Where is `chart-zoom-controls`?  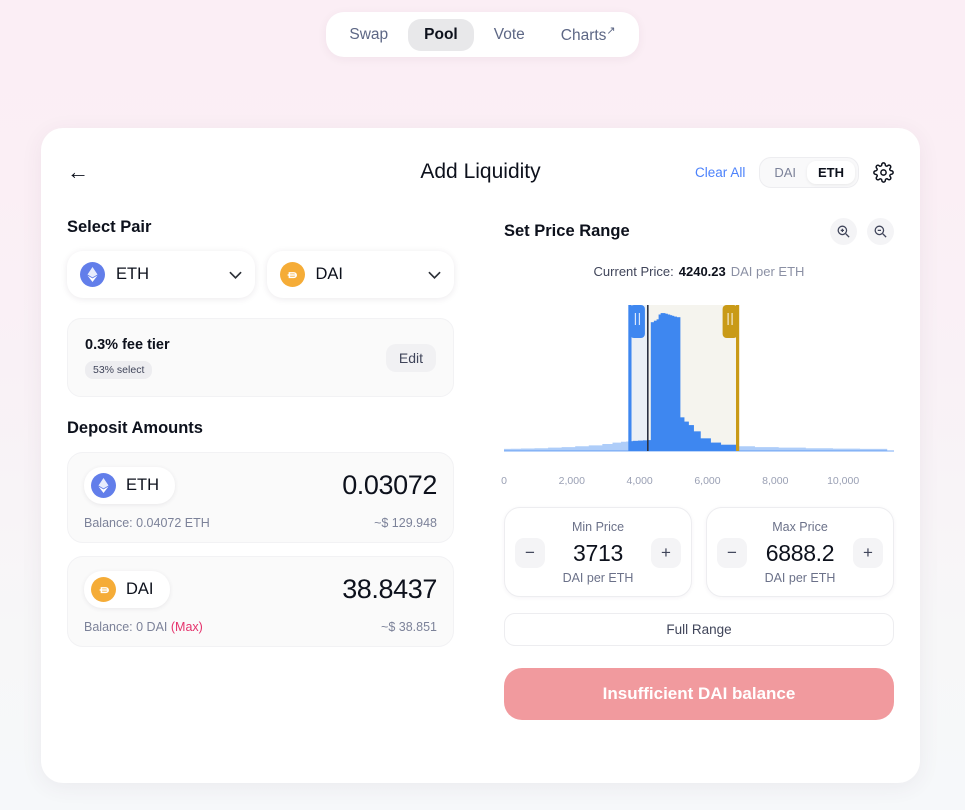 chart-zoom-controls is located at coordinates (862, 231).